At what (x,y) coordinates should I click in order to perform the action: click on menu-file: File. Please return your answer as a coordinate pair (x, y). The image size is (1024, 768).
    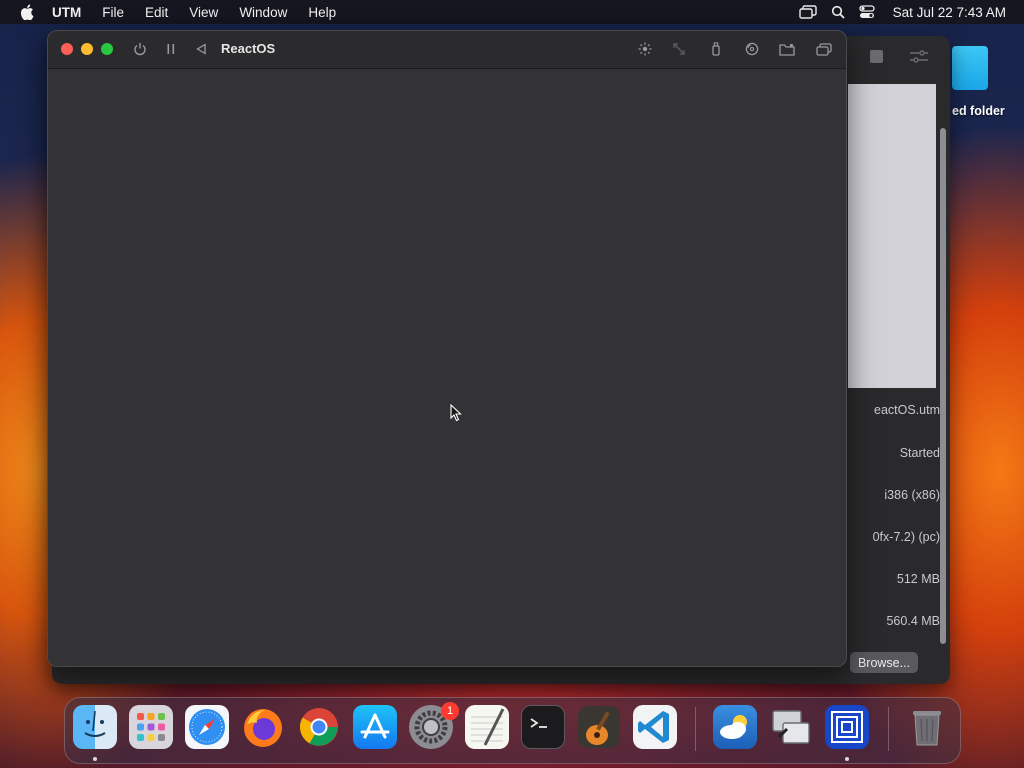
    Looking at the image, I should click on (113, 12).